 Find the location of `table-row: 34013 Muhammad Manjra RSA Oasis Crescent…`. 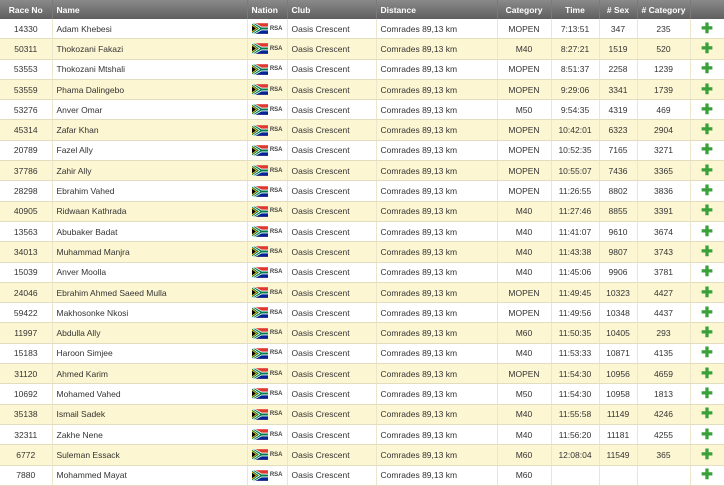

table-row: 34013 Muhammad Manjra RSA Oasis Crescent… is located at coordinates (362, 252).